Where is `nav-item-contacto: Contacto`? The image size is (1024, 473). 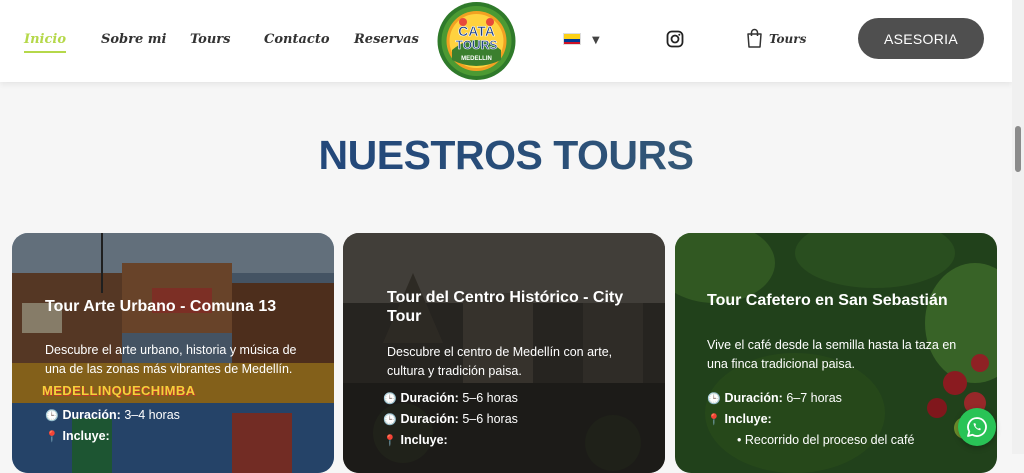 nav-item-contacto: Contacto is located at coordinates (297, 39).